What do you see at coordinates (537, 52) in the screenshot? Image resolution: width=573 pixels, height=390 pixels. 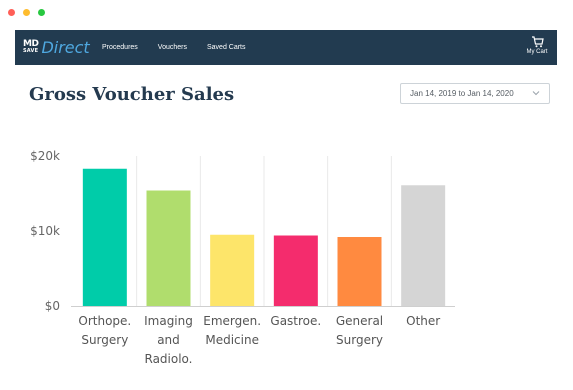 I see `my-cart-label: My Cart` at bounding box center [537, 52].